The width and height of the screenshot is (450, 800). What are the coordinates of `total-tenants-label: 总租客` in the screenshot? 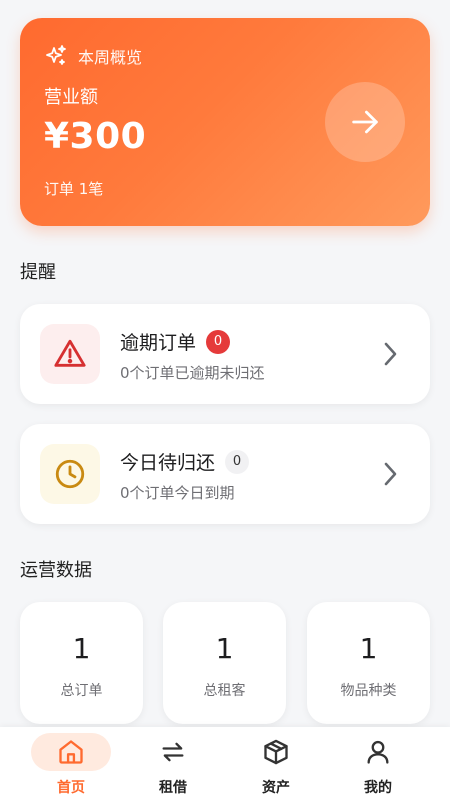 It's located at (224, 691).